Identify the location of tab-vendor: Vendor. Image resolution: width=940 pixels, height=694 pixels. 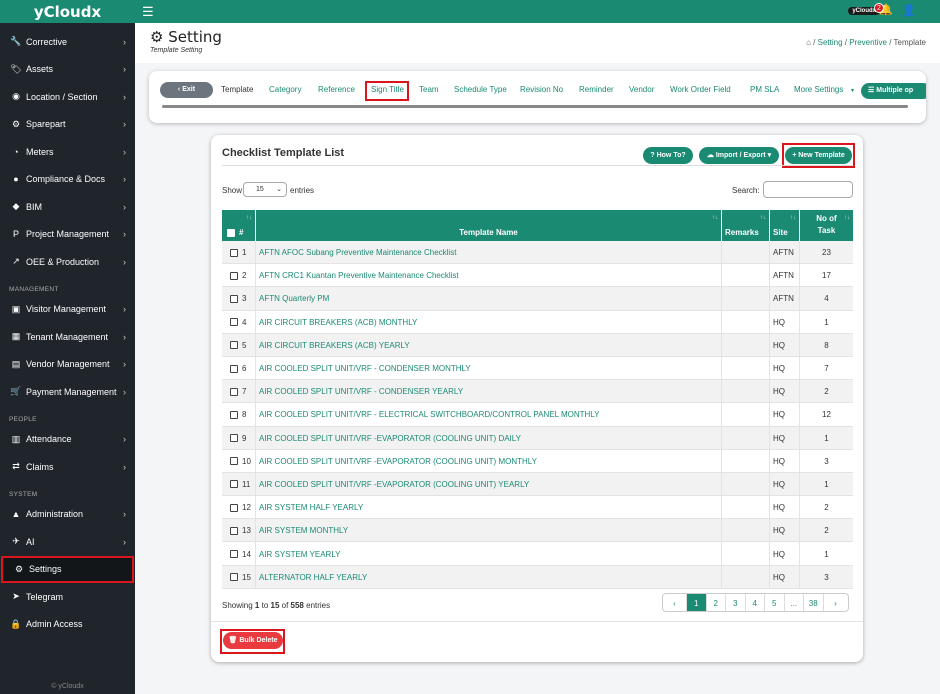
(641, 89).